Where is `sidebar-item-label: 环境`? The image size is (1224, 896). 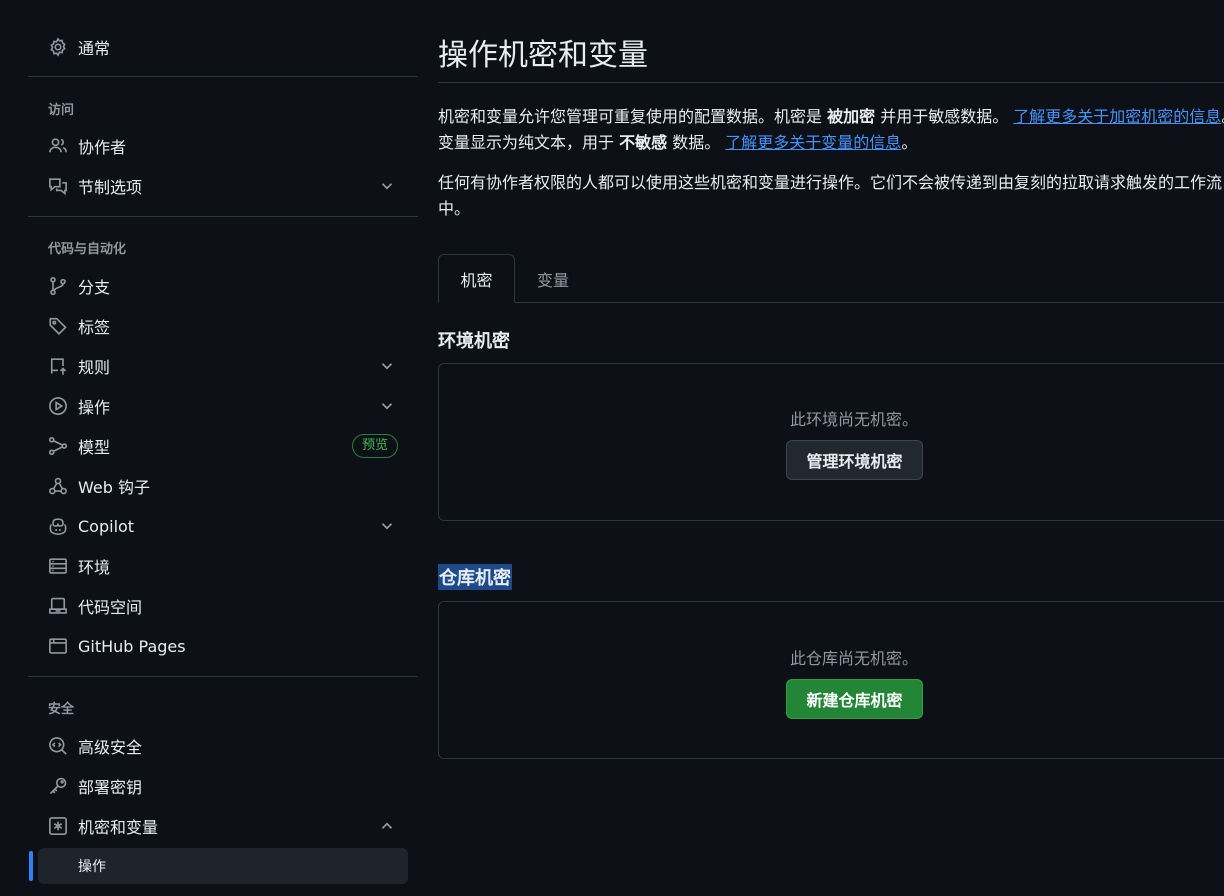 sidebar-item-label: 环境 is located at coordinates (94, 567).